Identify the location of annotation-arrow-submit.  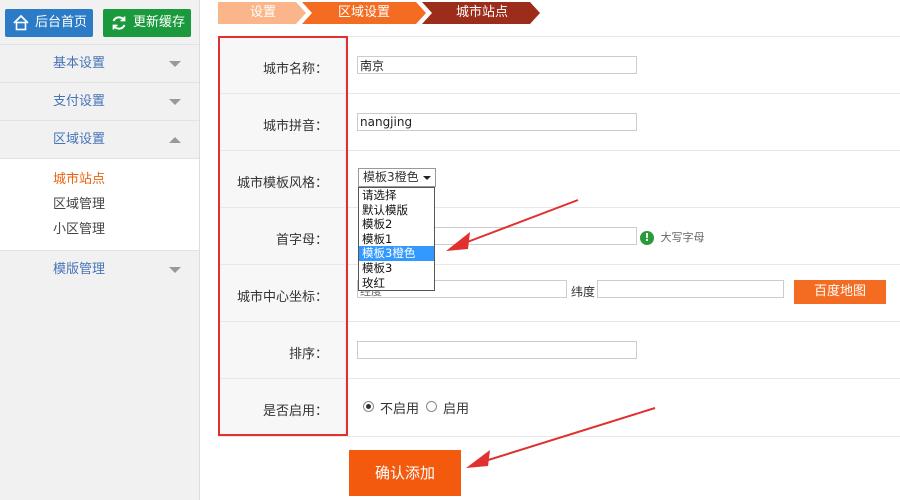
(561, 437).